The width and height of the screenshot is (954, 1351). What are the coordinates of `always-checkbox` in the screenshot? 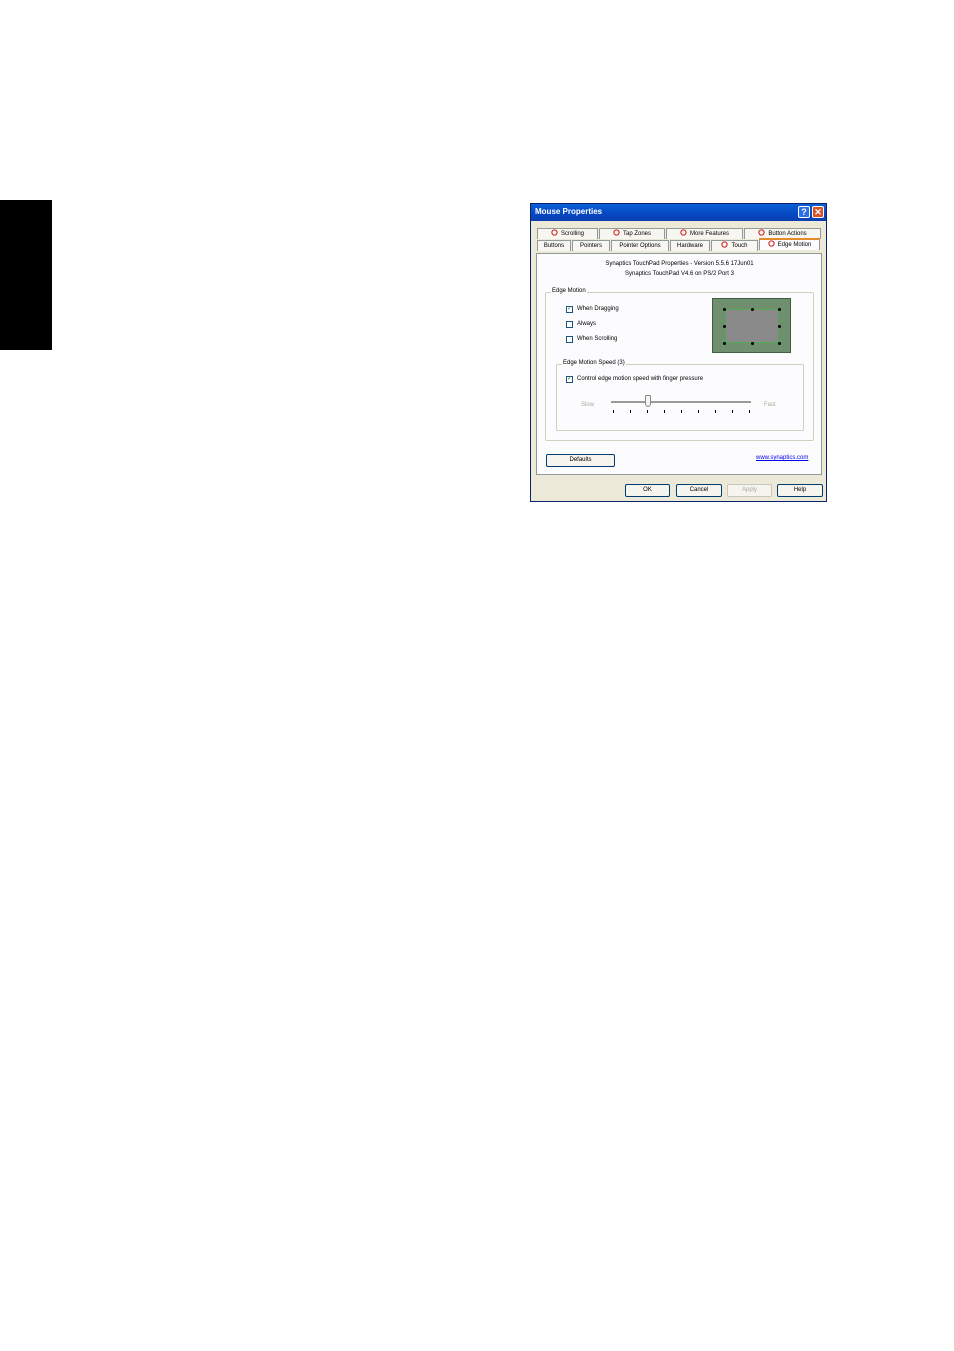 It's located at (569, 324).